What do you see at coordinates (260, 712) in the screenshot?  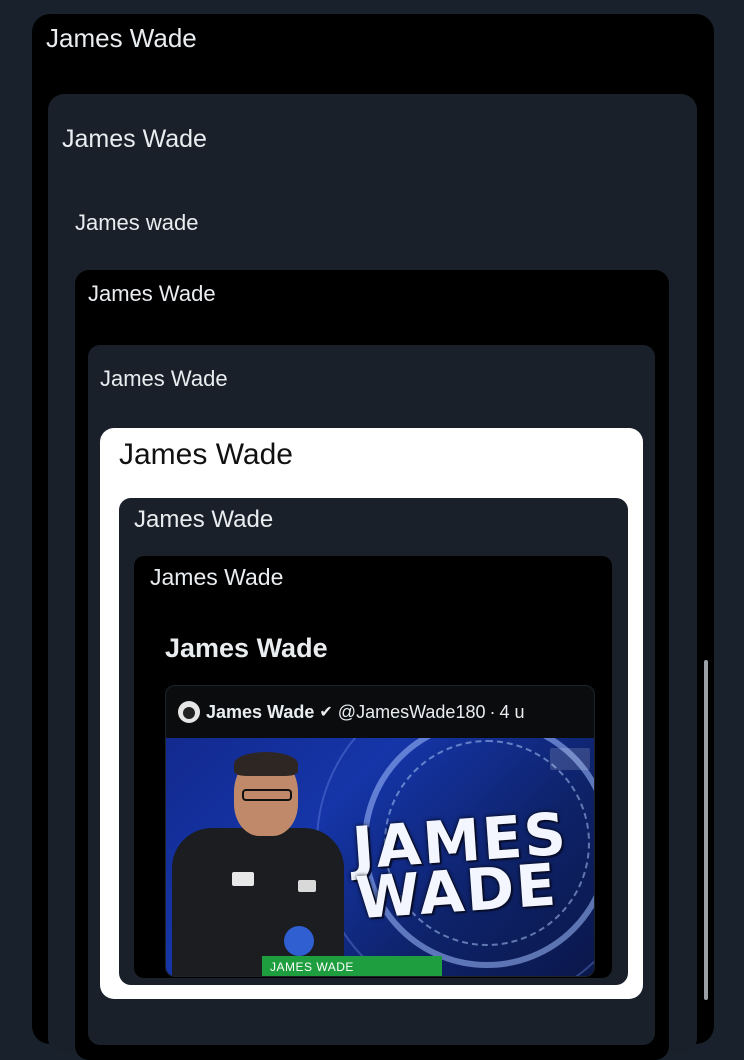 I see `embedded-tweet-display-name: James Wade` at bounding box center [260, 712].